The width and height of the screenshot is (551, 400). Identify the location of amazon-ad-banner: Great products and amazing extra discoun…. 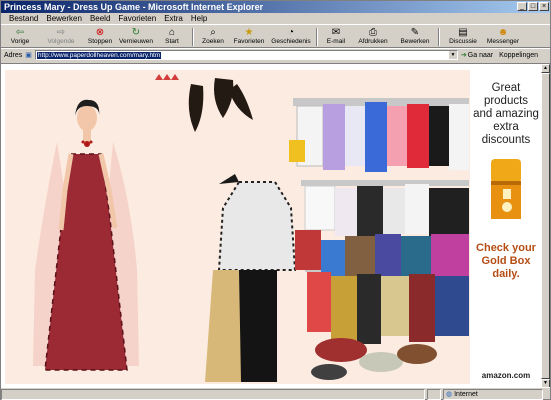
(506, 229).